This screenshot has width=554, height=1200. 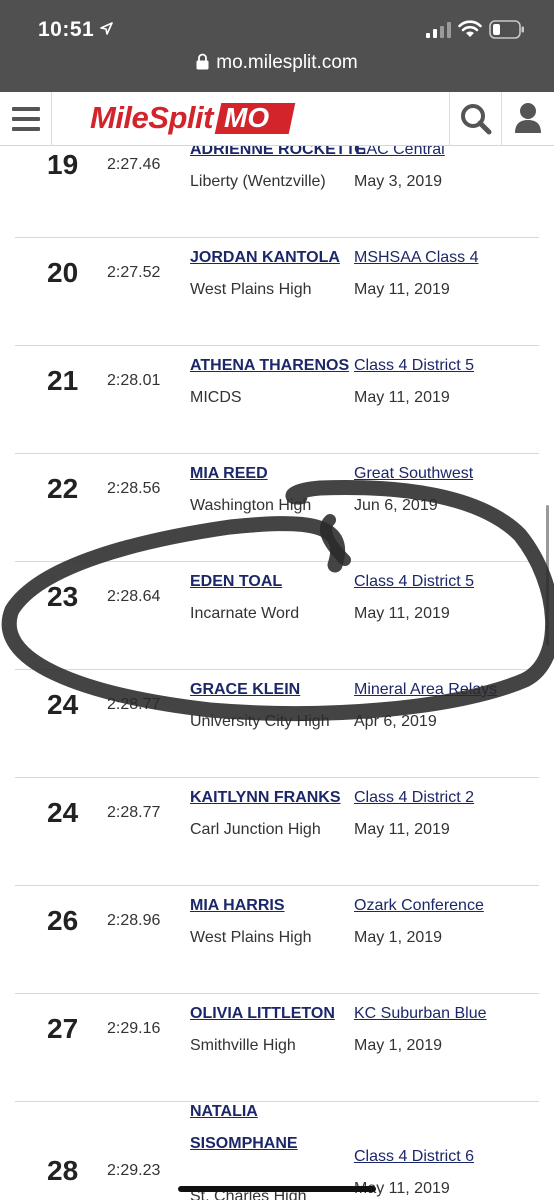 What do you see at coordinates (251, 505) in the screenshot?
I see `team-name: Washington High` at bounding box center [251, 505].